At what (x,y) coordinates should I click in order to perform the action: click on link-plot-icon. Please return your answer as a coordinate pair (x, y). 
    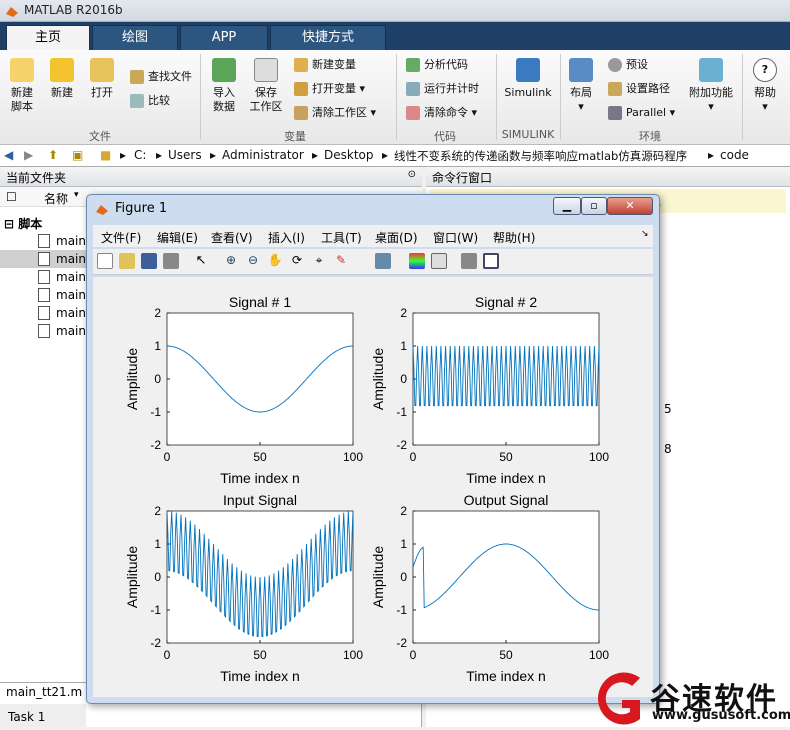
    Looking at the image, I should click on (383, 261).